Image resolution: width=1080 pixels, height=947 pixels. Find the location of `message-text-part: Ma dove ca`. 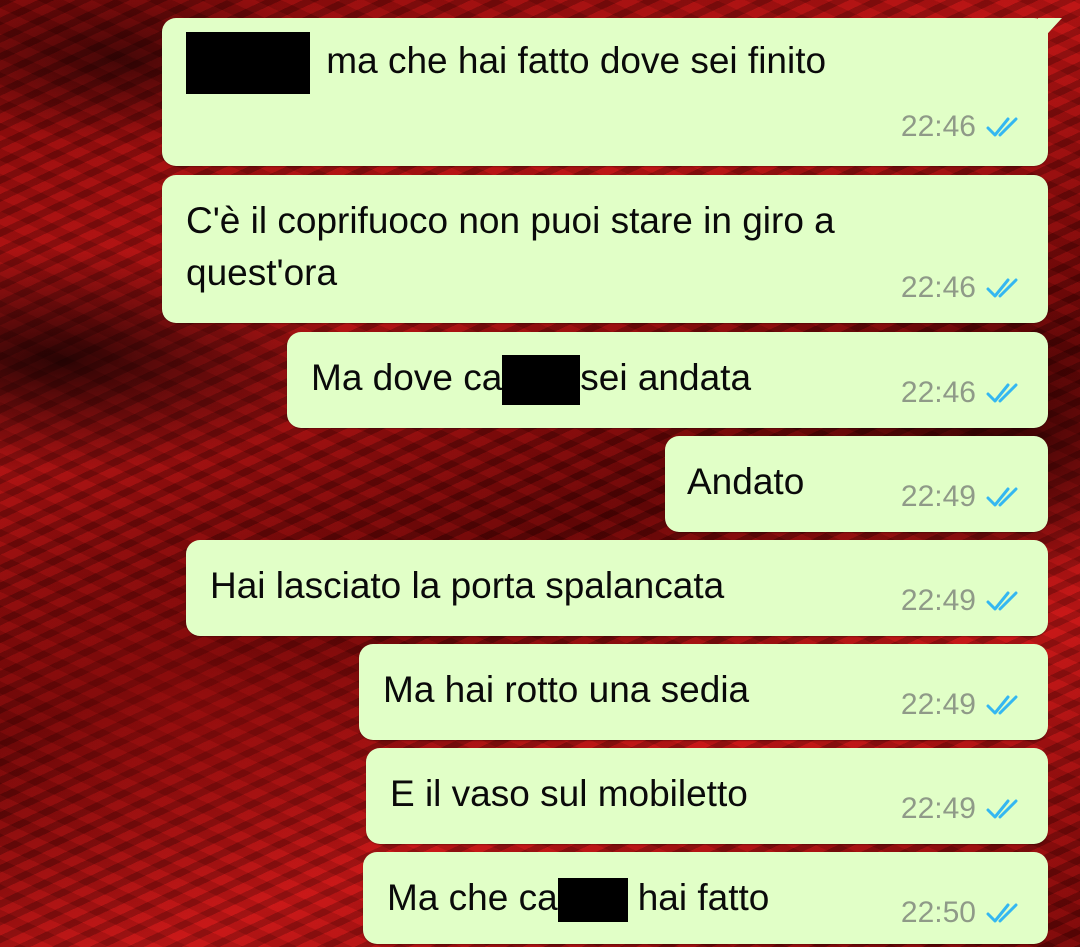

message-text-part: Ma dove ca is located at coordinates (407, 377).